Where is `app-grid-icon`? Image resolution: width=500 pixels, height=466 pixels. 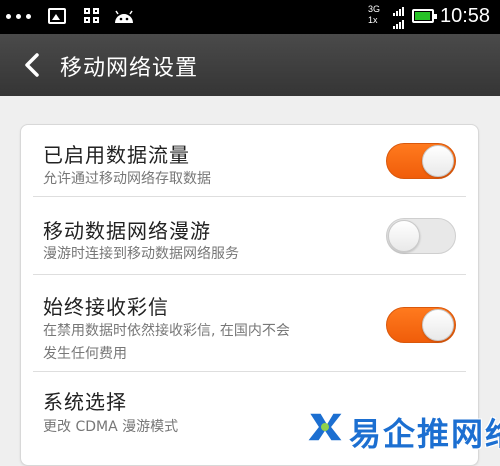 app-grid-icon is located at coordinates (92, 16).